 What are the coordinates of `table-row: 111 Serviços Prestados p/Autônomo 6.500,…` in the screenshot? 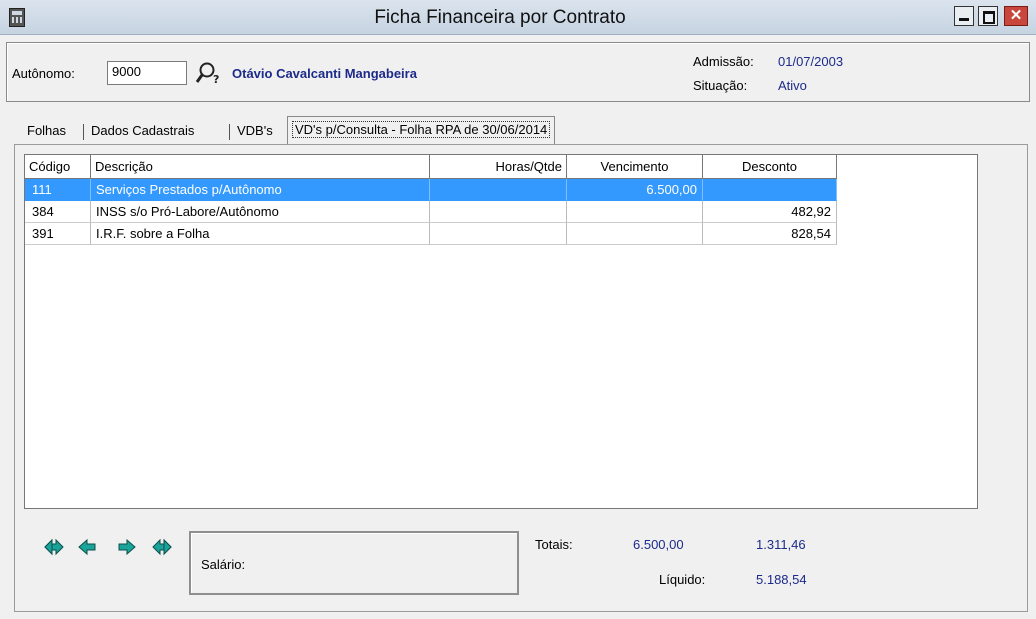 It's located at (431, 190).